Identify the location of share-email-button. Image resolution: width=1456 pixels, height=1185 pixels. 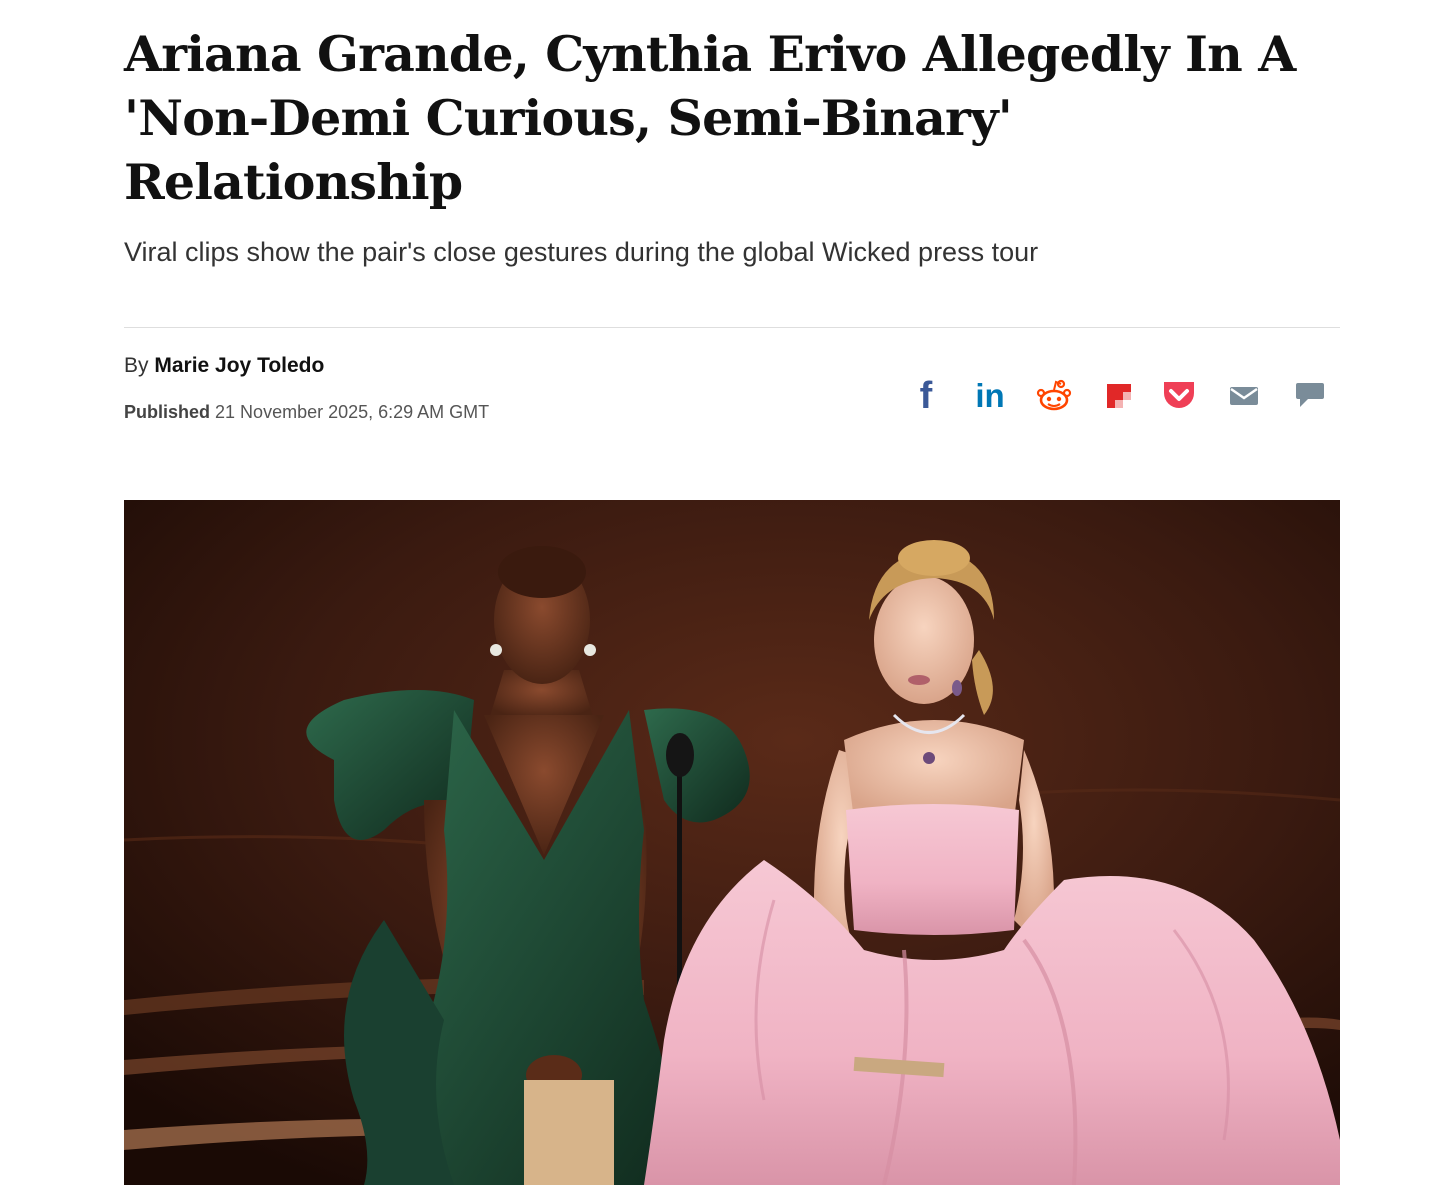
(1244, 396).